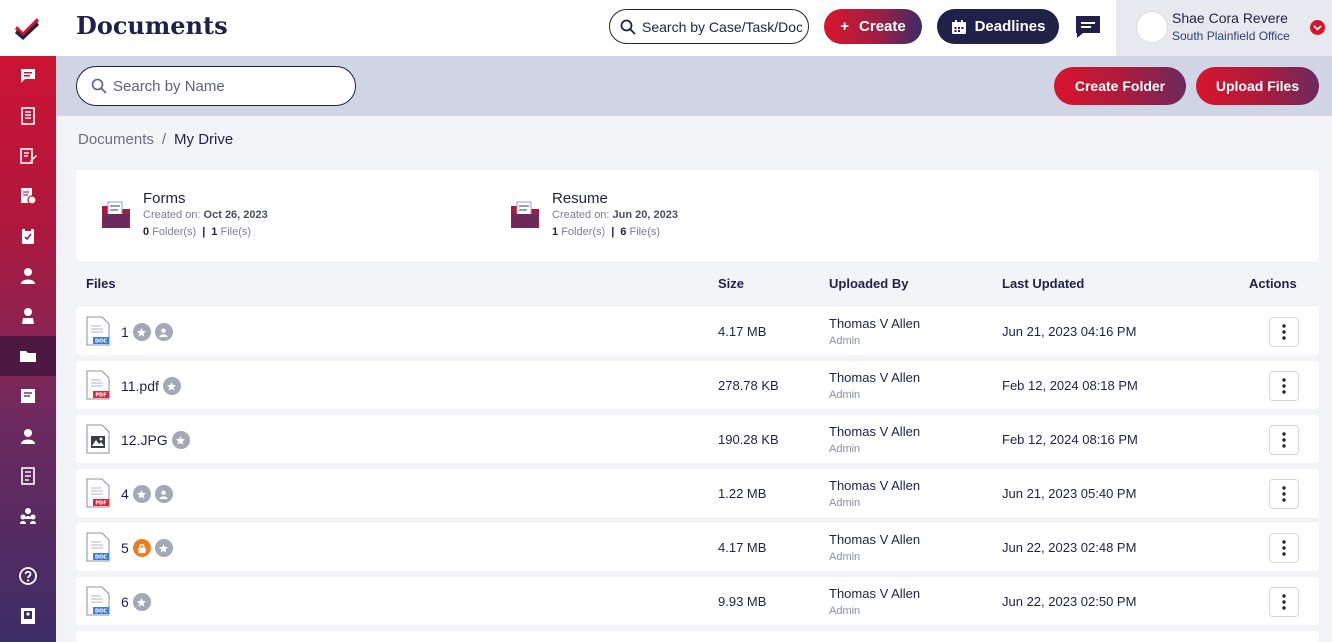 Image resolution: width=1332 pixels, height=642 pixels. I want to click on user-menu: Shae Cora Revere South Plainfield Office, so click(1224, 28).